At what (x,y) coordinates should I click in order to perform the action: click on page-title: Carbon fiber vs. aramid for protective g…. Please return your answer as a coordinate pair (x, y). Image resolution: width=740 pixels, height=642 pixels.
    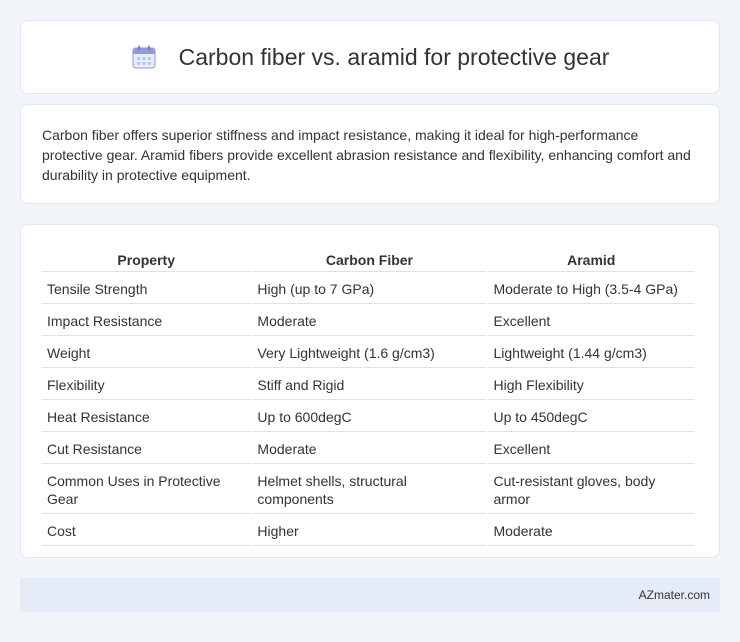
    Looking at the image, I should click on (394, 56).